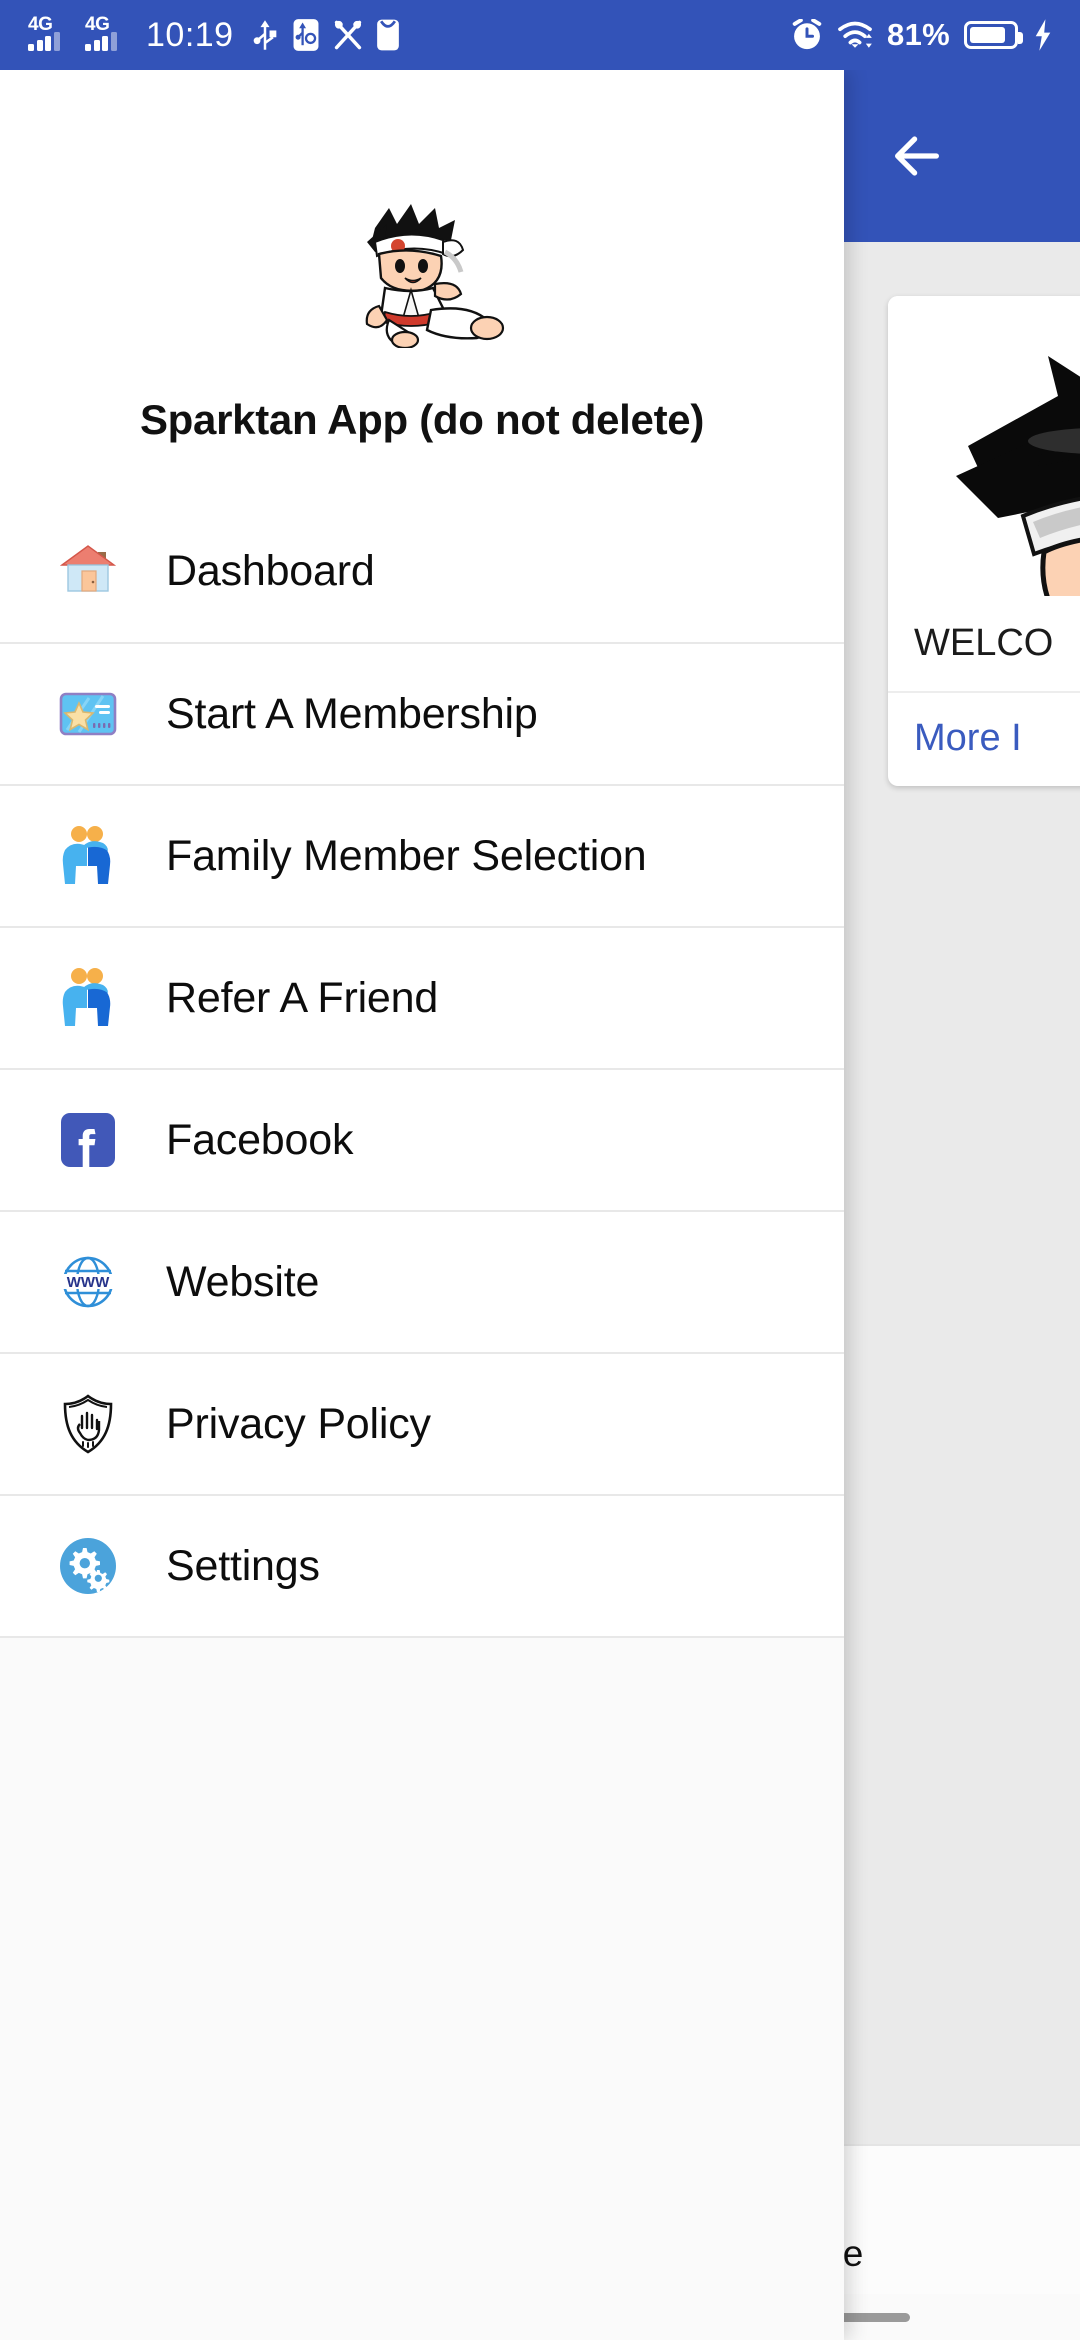  Describe the element at coordinates (298, 1423) in the screenshot. I see `drawer-item-label: Privacy Policy` at that location.